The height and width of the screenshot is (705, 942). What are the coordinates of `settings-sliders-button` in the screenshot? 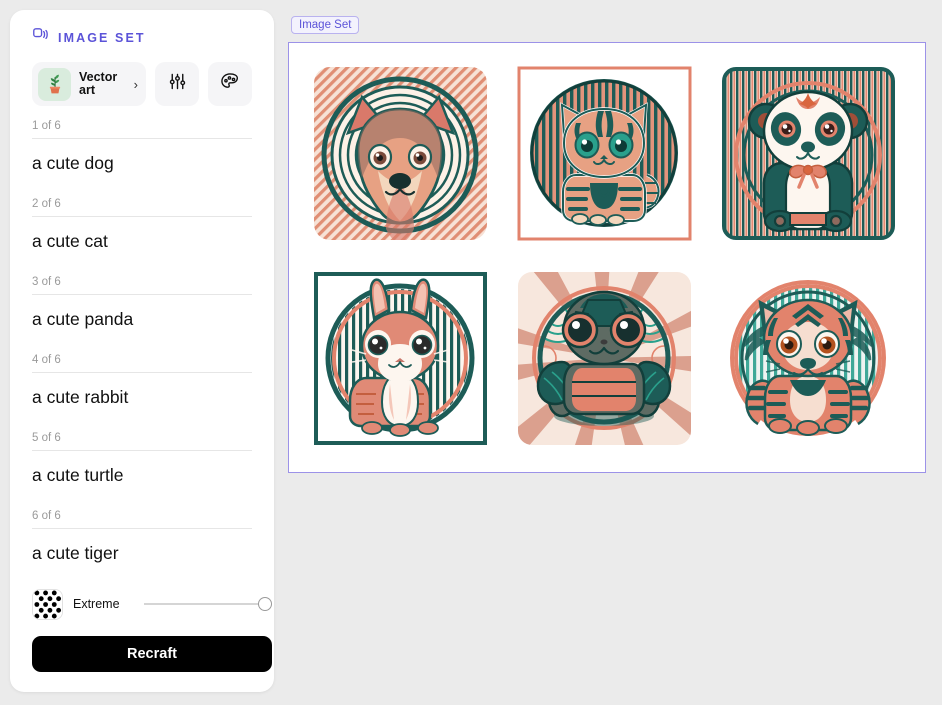 It's located at (177, 84).